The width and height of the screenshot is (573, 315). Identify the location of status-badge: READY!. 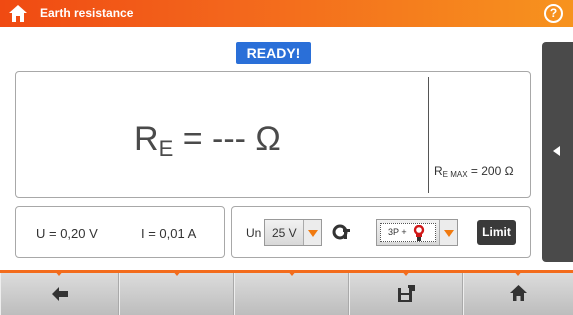
(273, 53).